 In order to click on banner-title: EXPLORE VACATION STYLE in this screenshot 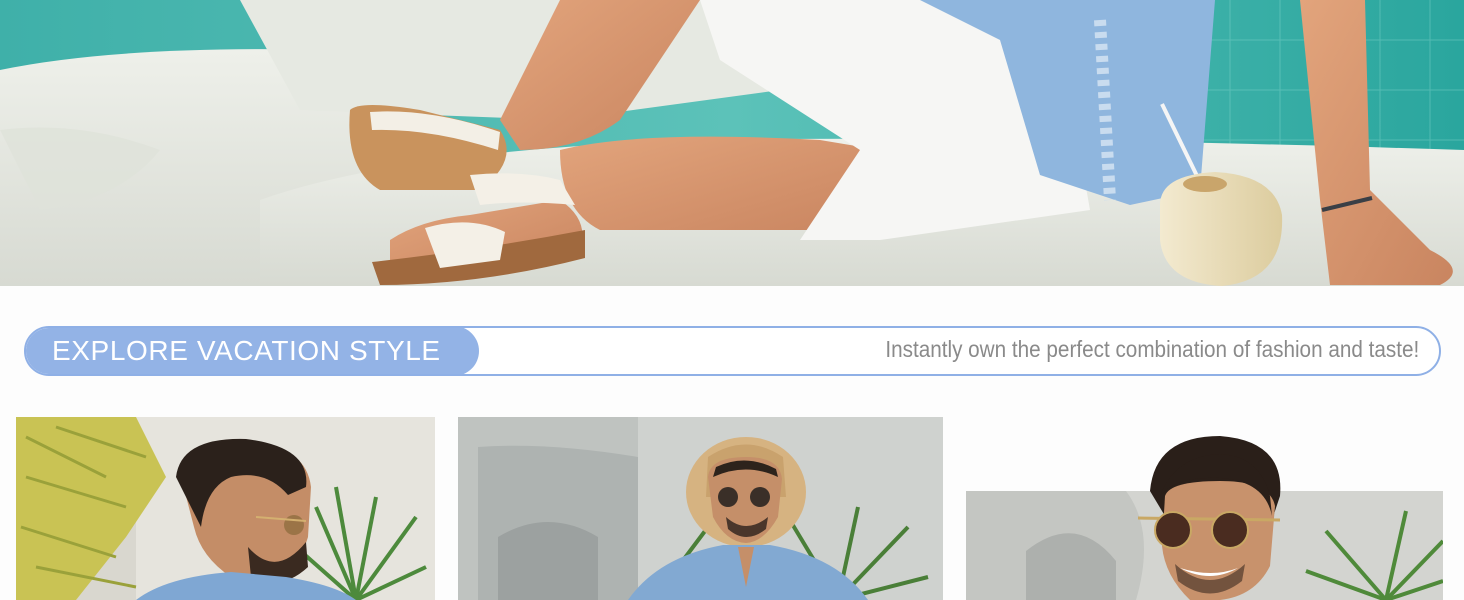, I will do `click(246, 350)`.